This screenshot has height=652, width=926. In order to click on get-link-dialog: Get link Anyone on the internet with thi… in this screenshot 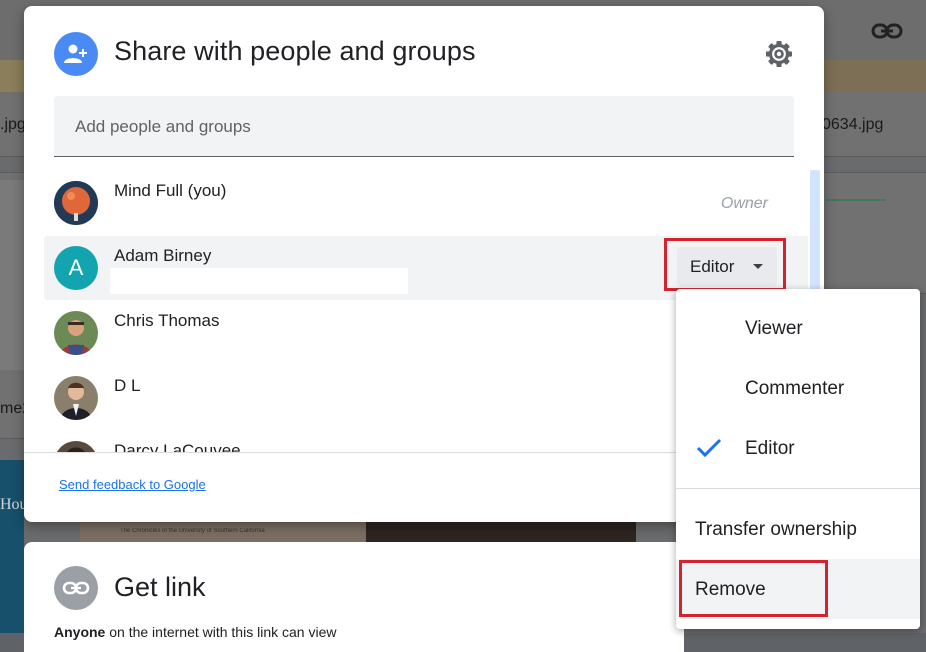, I will do `click(354, 597)`.